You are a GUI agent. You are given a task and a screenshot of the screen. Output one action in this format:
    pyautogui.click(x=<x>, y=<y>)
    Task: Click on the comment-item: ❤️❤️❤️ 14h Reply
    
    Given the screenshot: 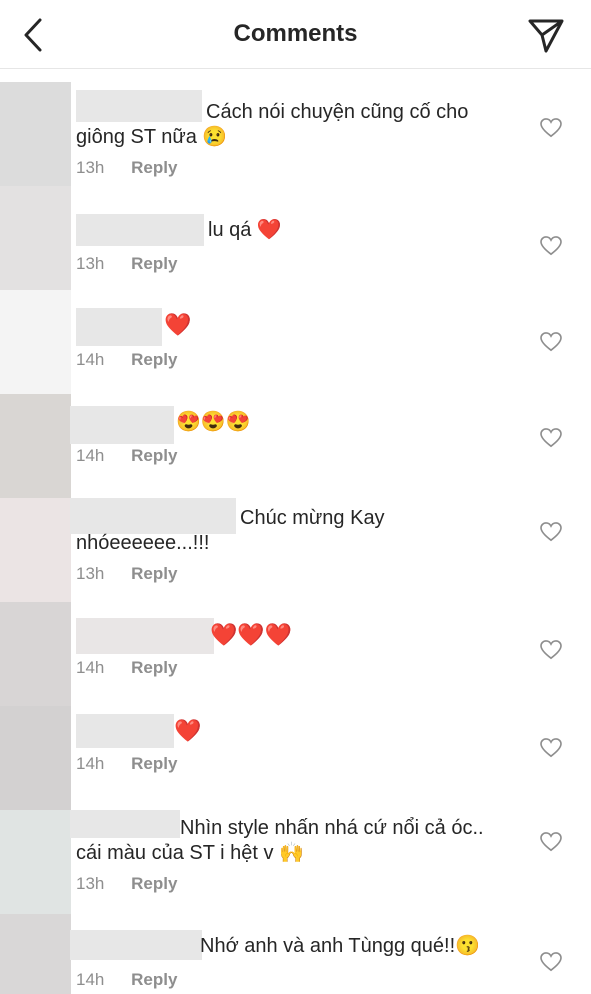 What is the action you would take?
    pyautogui.click(x=295, y=654)
    